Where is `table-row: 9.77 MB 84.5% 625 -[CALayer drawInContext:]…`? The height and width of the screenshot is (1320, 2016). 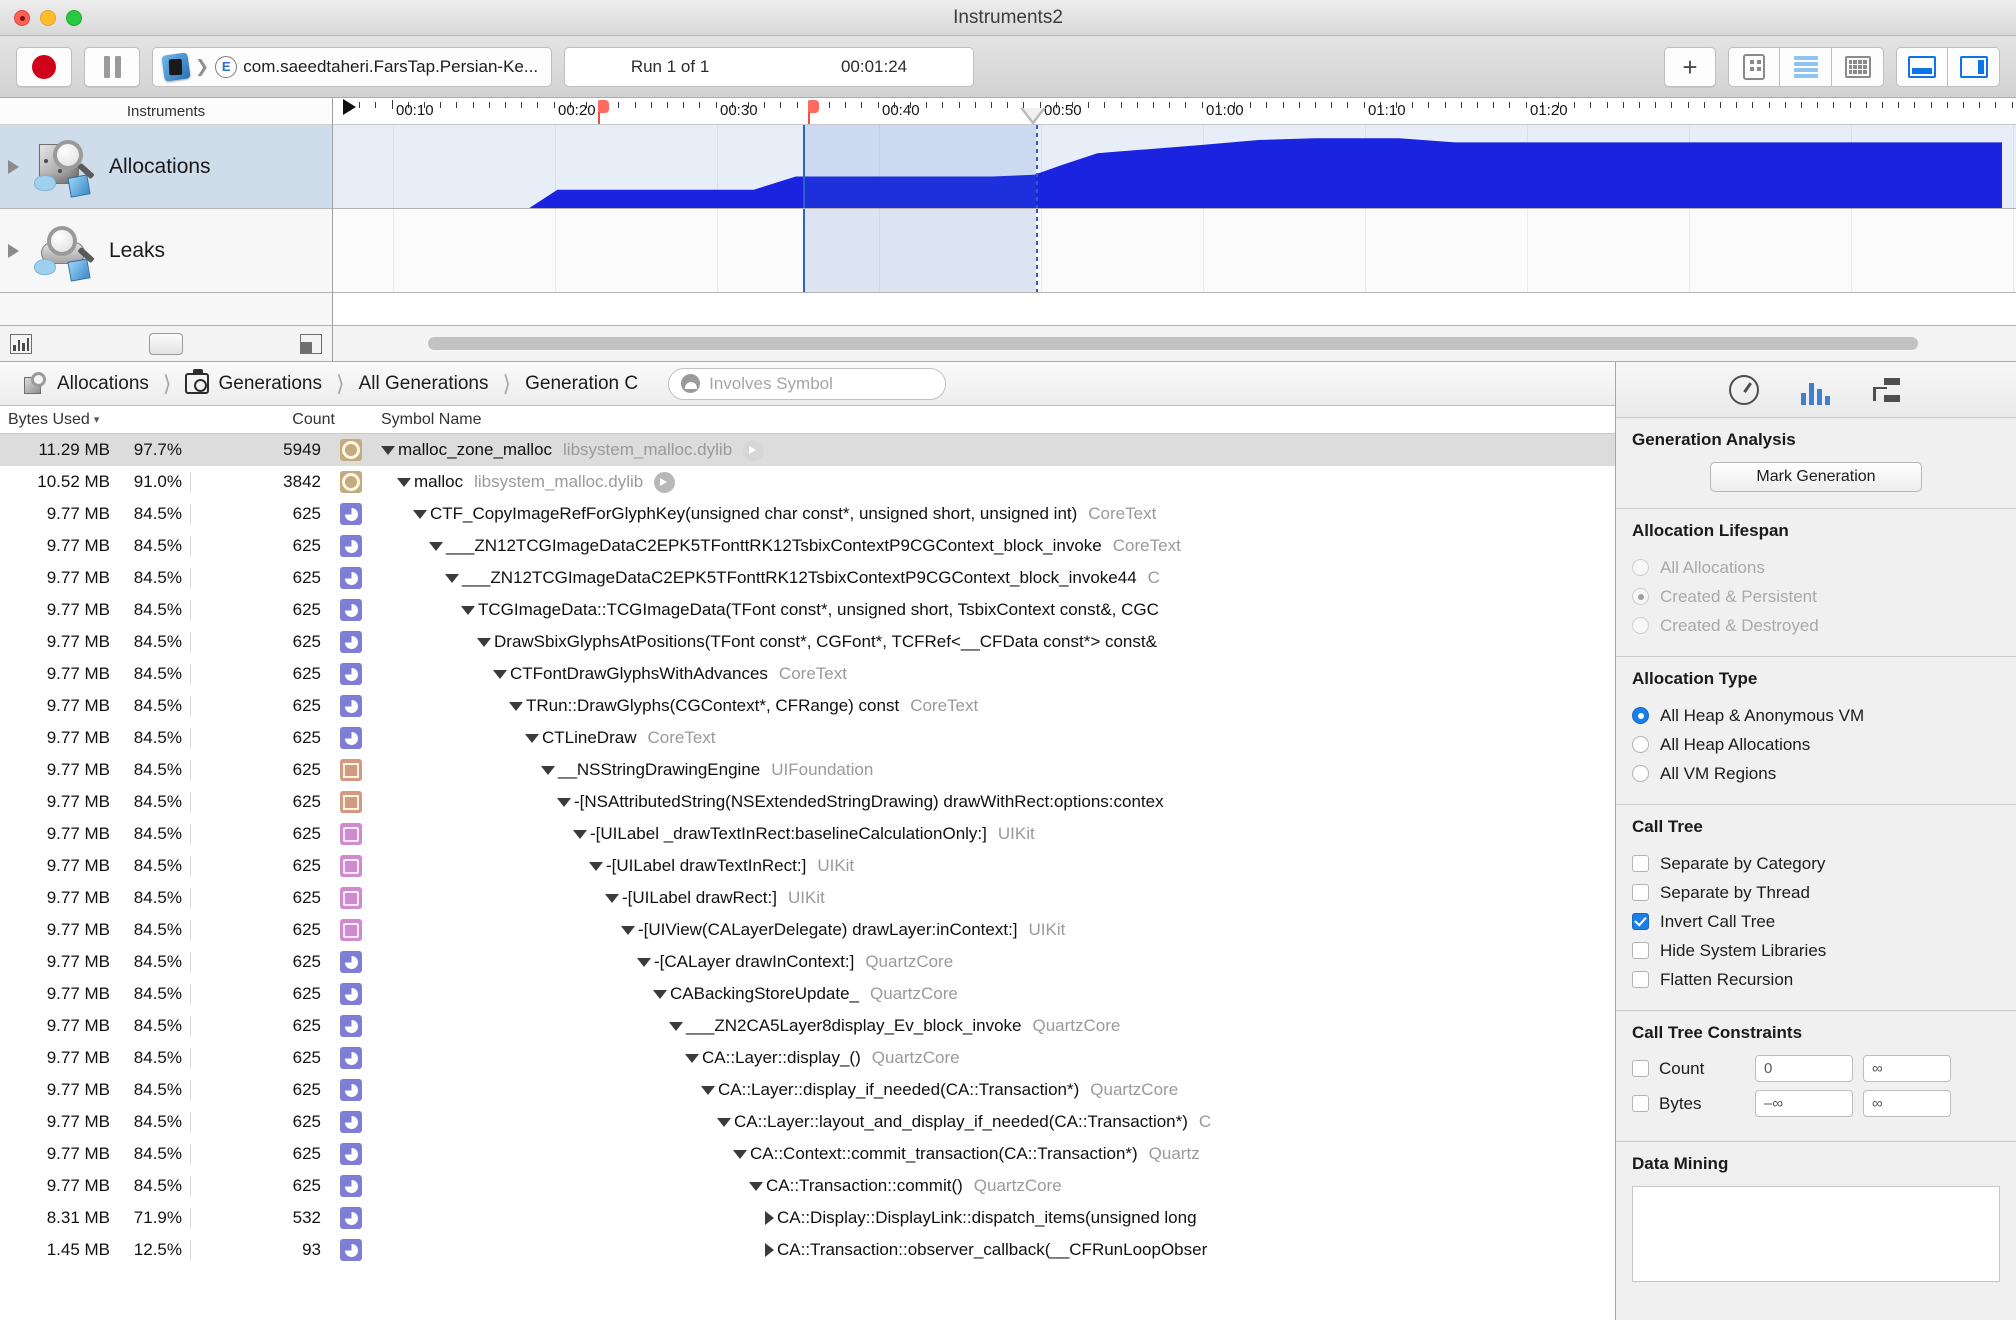 table-row: 9.77 MB 84.5% 625 -[CALayer drawInContext:]… is located at coordinates (807, 962).